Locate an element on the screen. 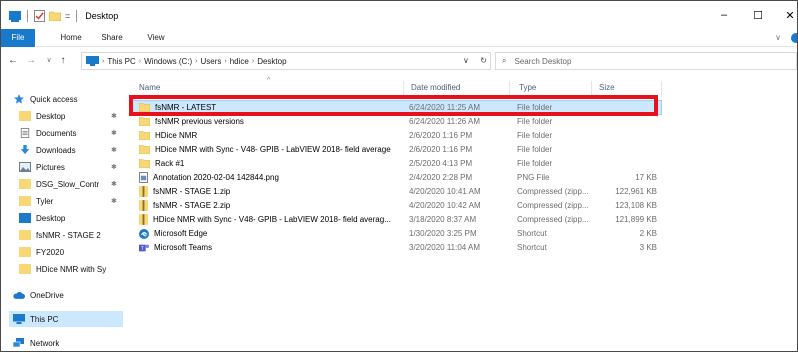 Image resolution: width=798 pixels, height=352 pixels. nav-network: Network is located at coordinates (36, 343).